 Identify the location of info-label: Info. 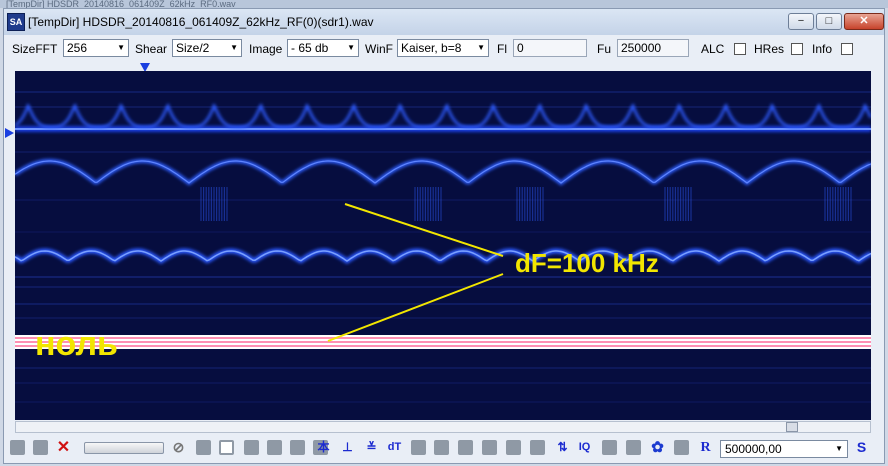
(822, 49).